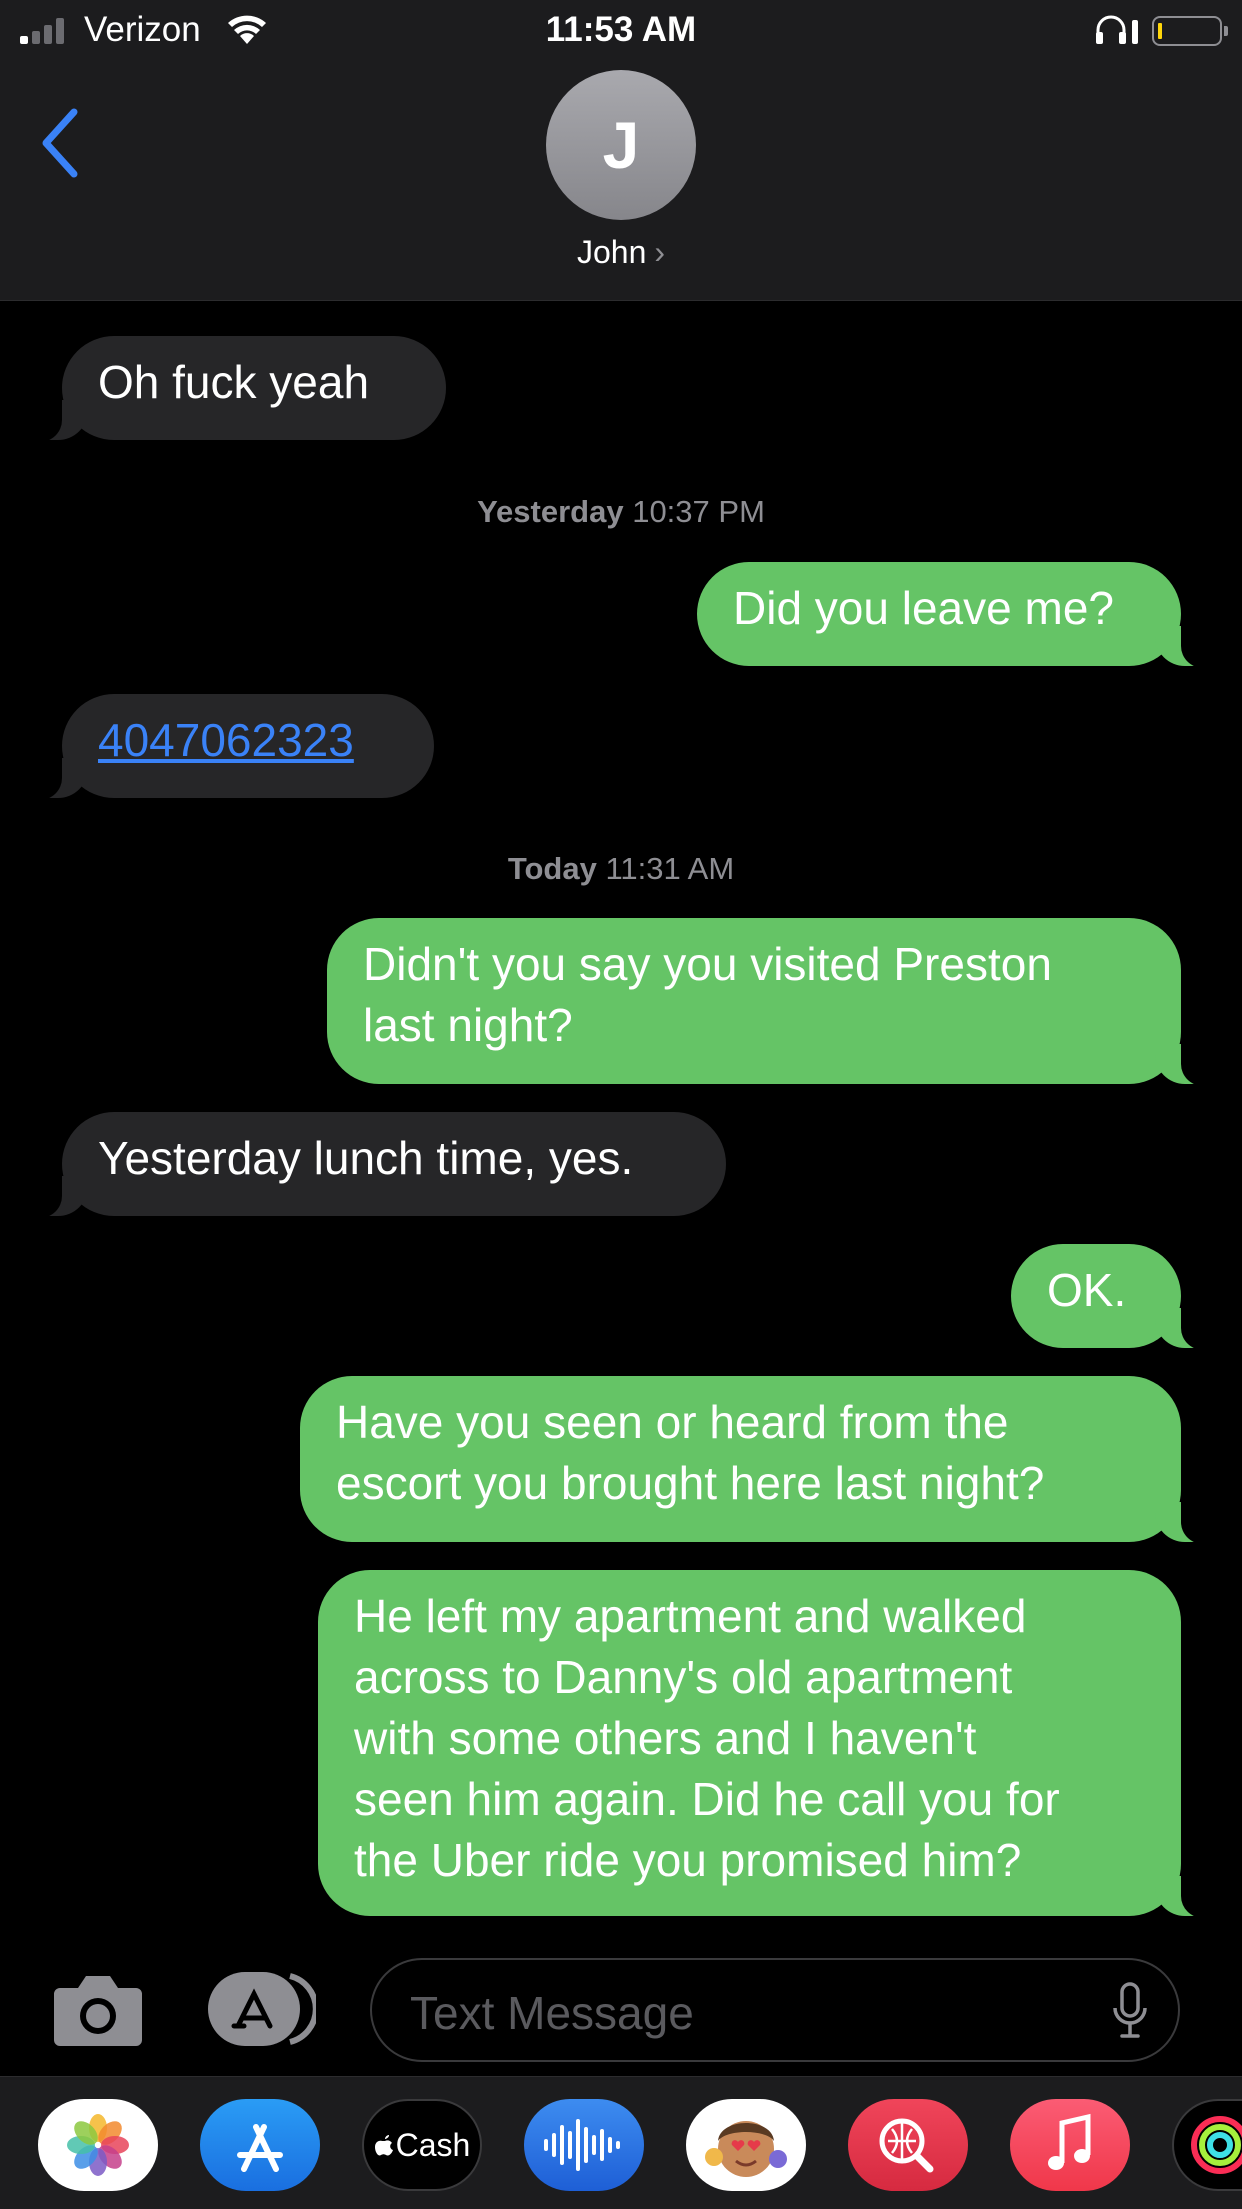 This screenshot has height=2209, width=1242. What do you see at coordinates (672, 1422) in the screenshot?
I see `message-line: Have you seen or heard from the` at bounding box center [672, 1422].